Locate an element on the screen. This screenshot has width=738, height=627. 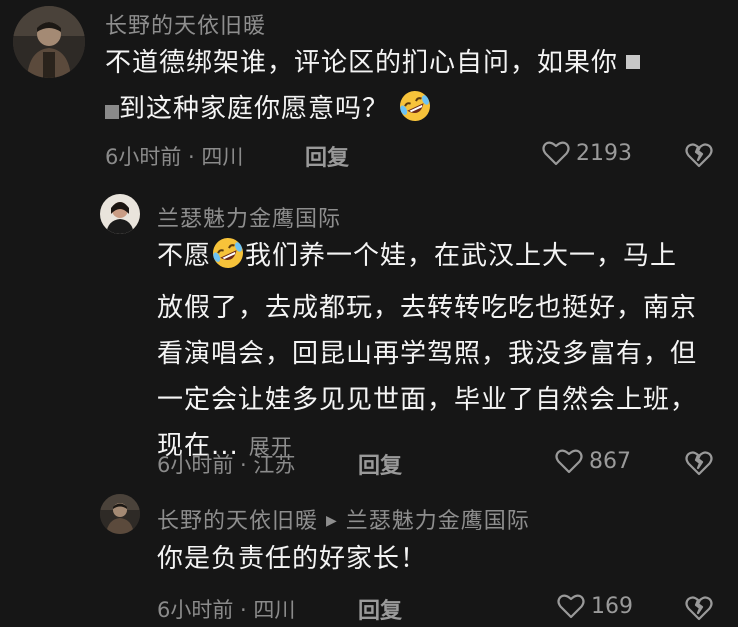
comment-text: 你是负责任的好家长！ is located at coordinates (292, 559).